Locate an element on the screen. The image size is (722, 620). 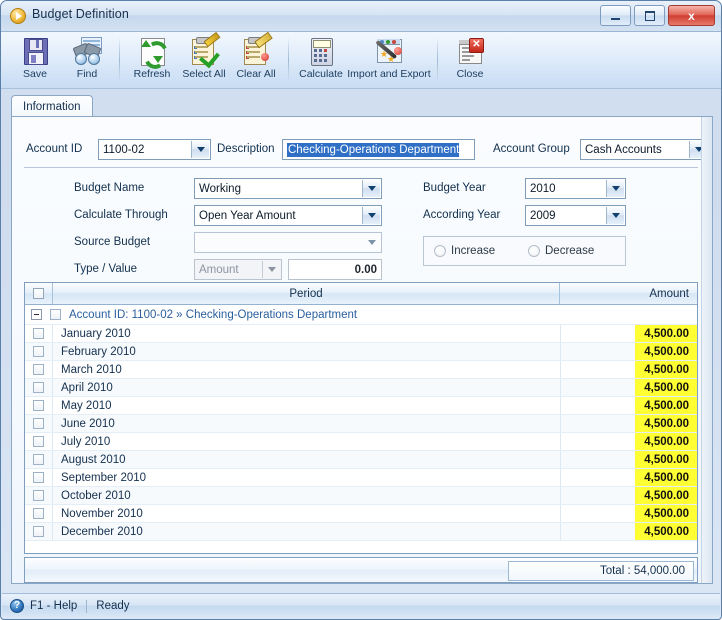
collapse-expander-icon is located at coordinates (36, 314).